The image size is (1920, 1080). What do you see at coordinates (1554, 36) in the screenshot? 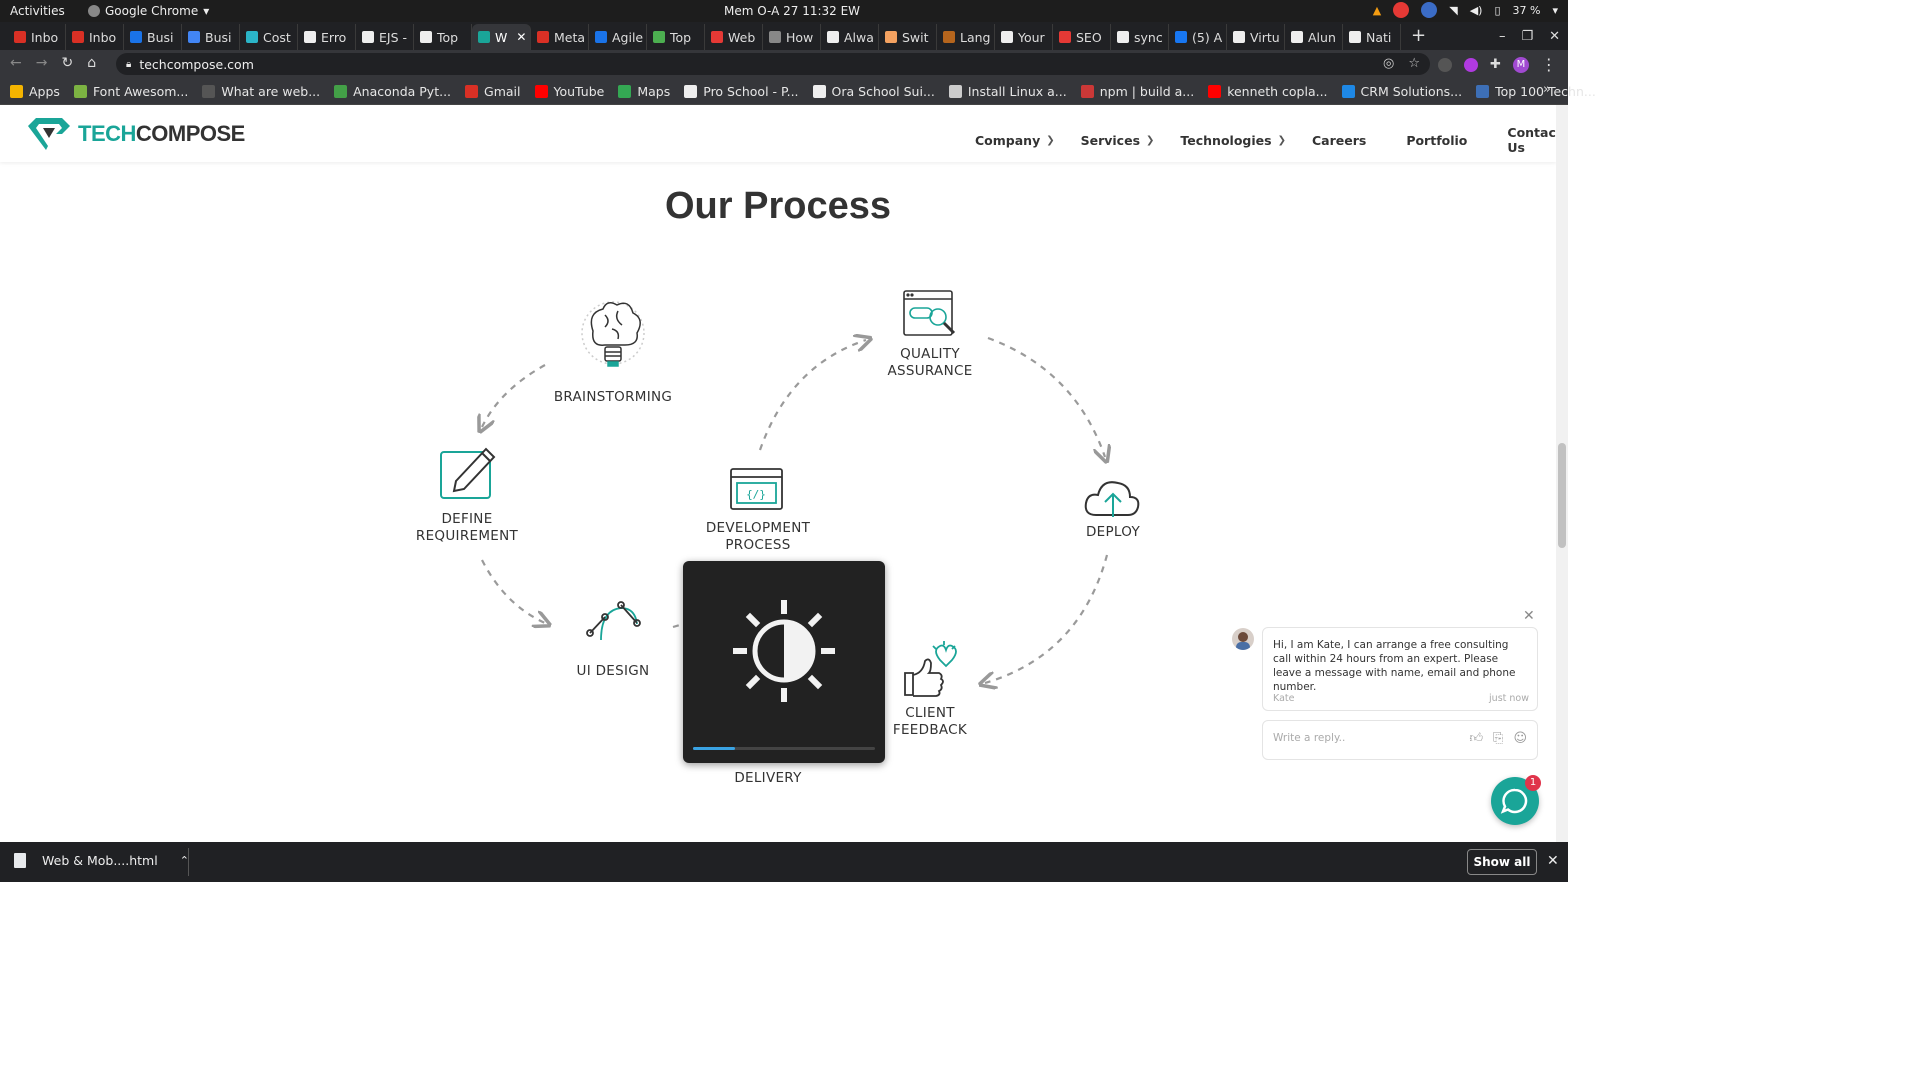
I see `close-window-icon: ✕` at bounding box center [1554, 36].